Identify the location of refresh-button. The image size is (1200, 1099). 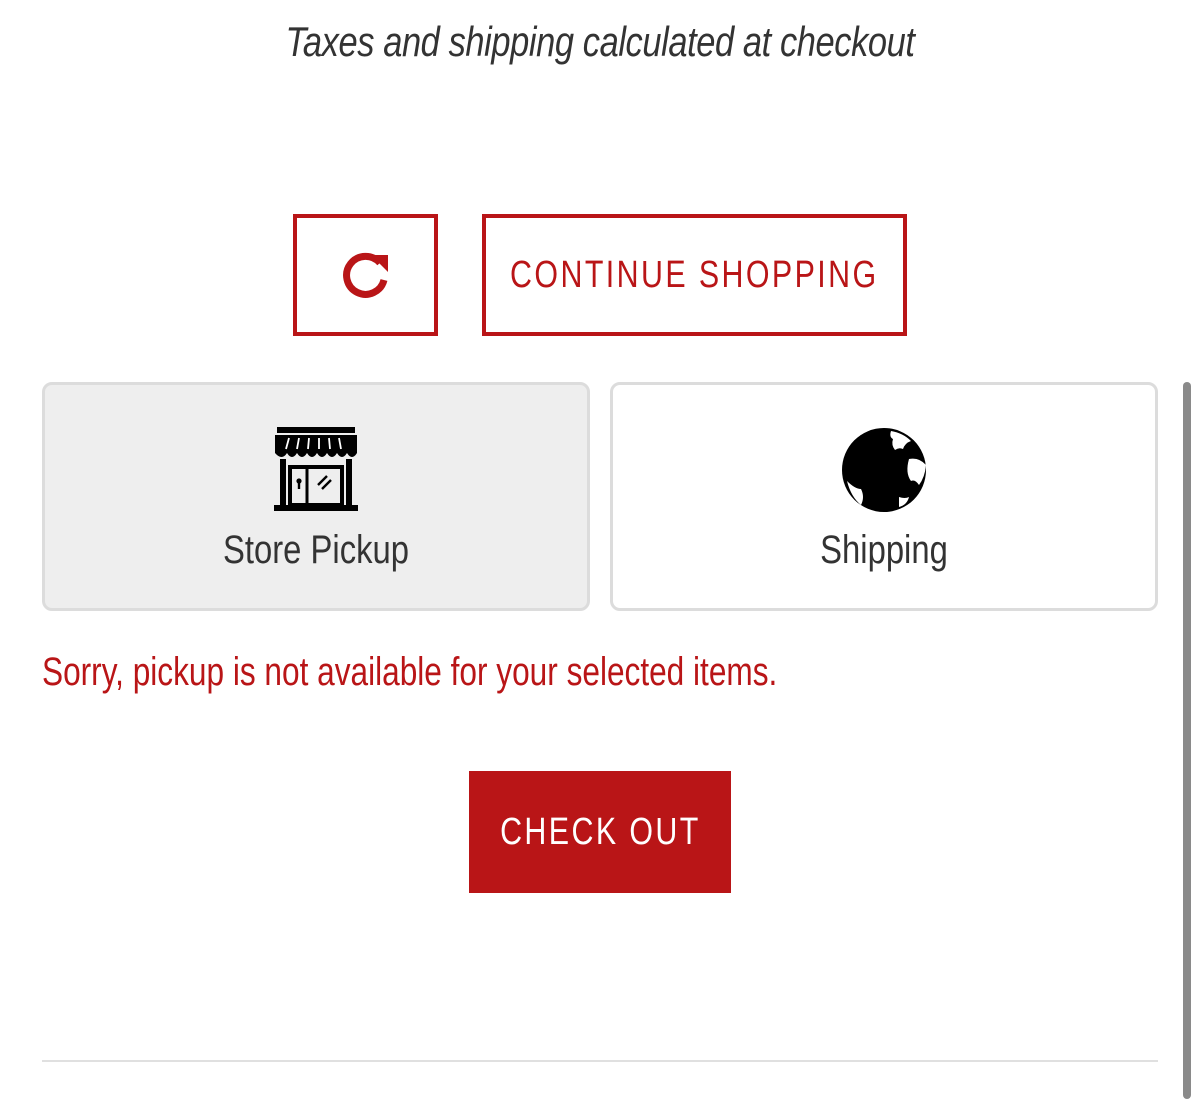
(365, 275).